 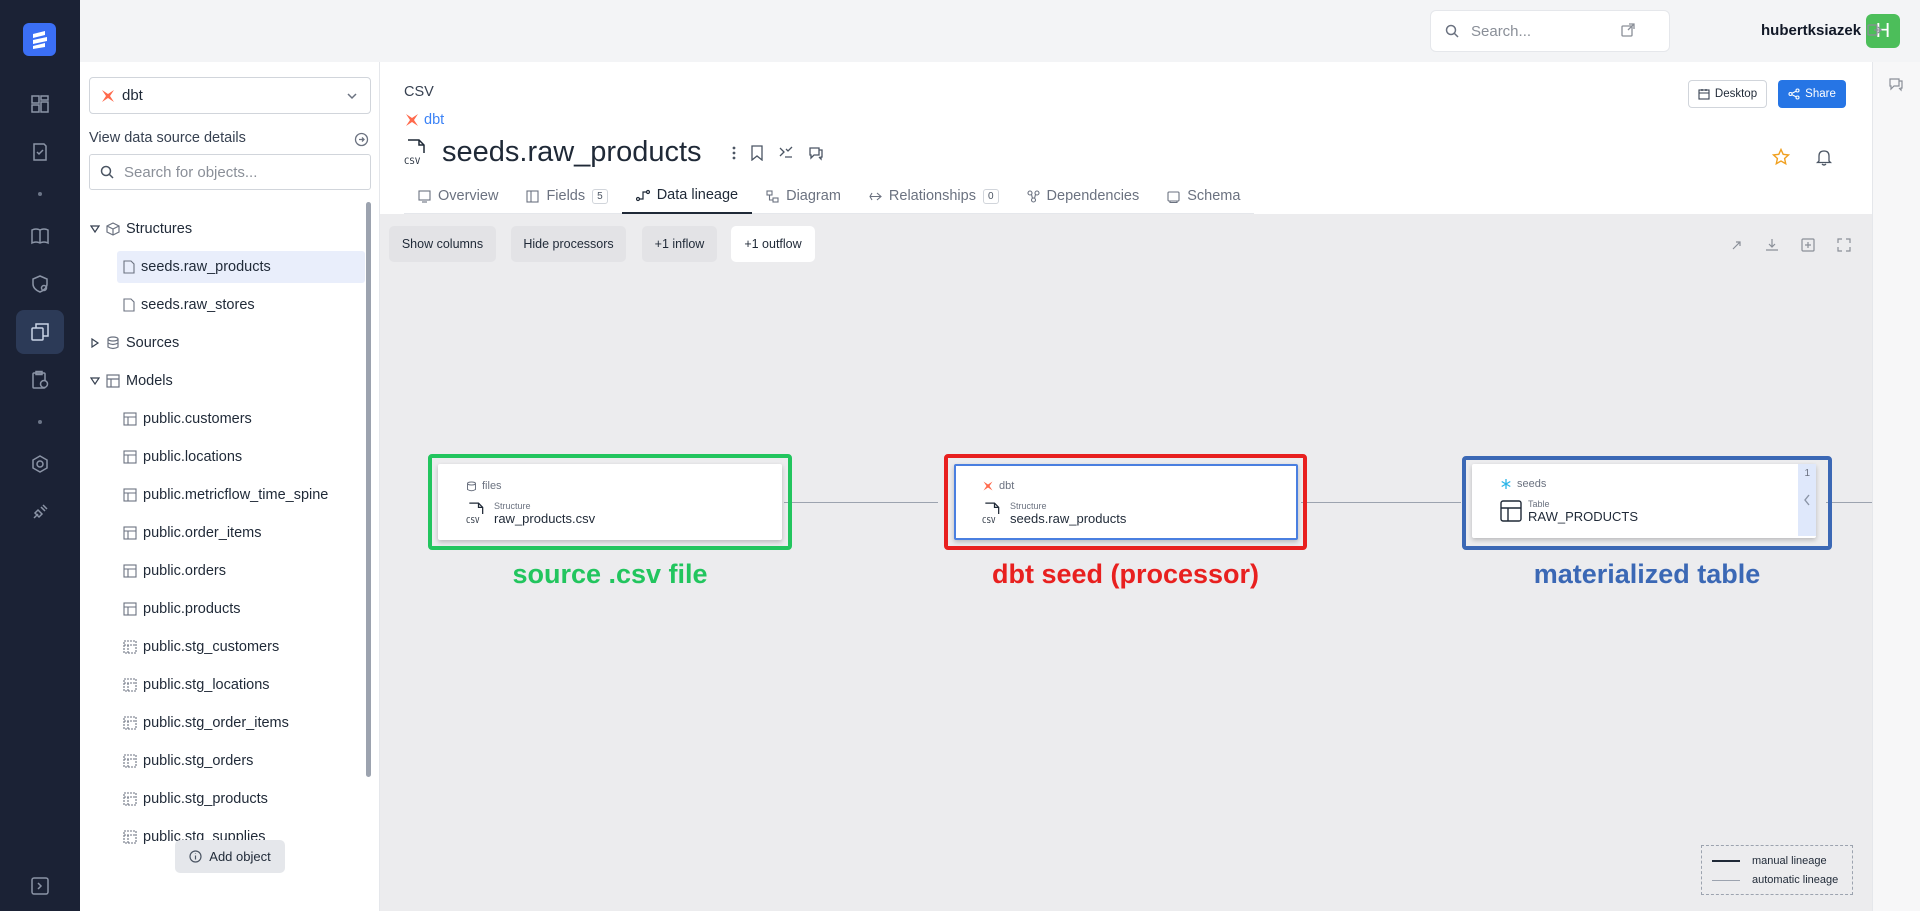 What do you see at coordinates (134, 343) in the screenshot?
I see `tree-group-sources: Sources` at bounding box center [134, 343].